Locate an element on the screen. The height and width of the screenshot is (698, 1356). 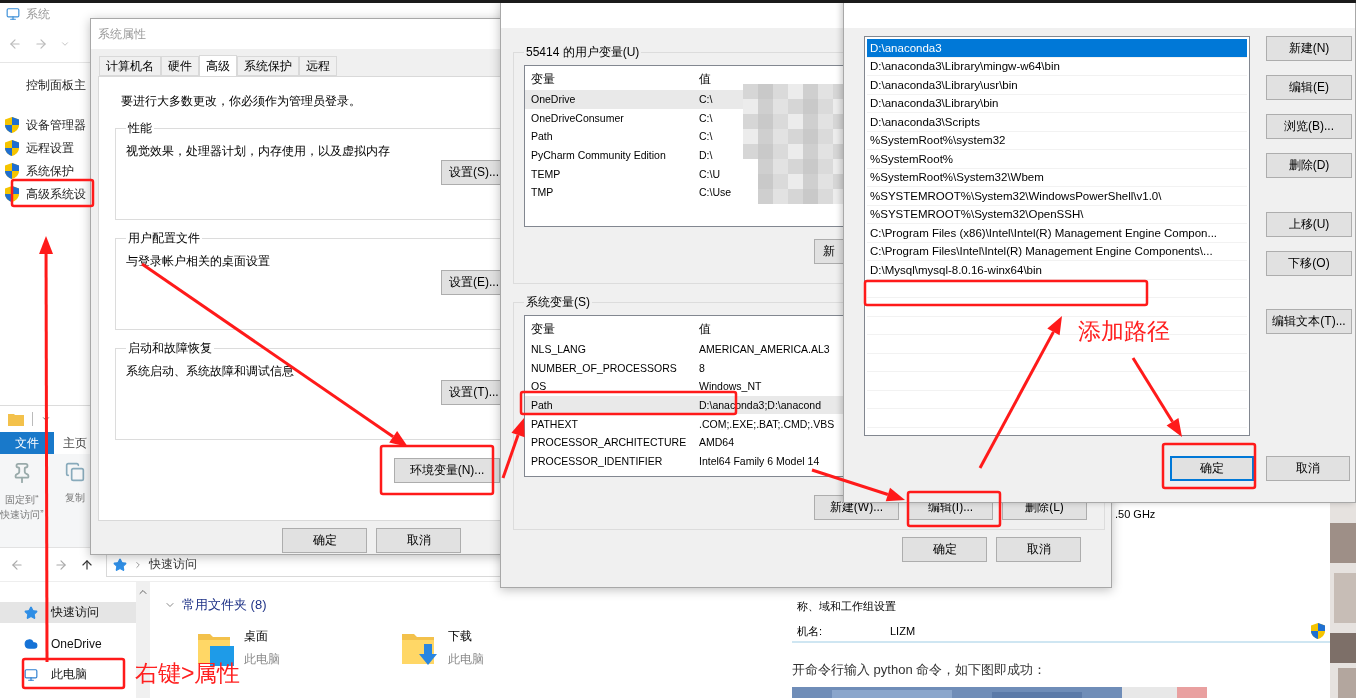
side-button: 下移(O) is located at coordinates (1309, 263).